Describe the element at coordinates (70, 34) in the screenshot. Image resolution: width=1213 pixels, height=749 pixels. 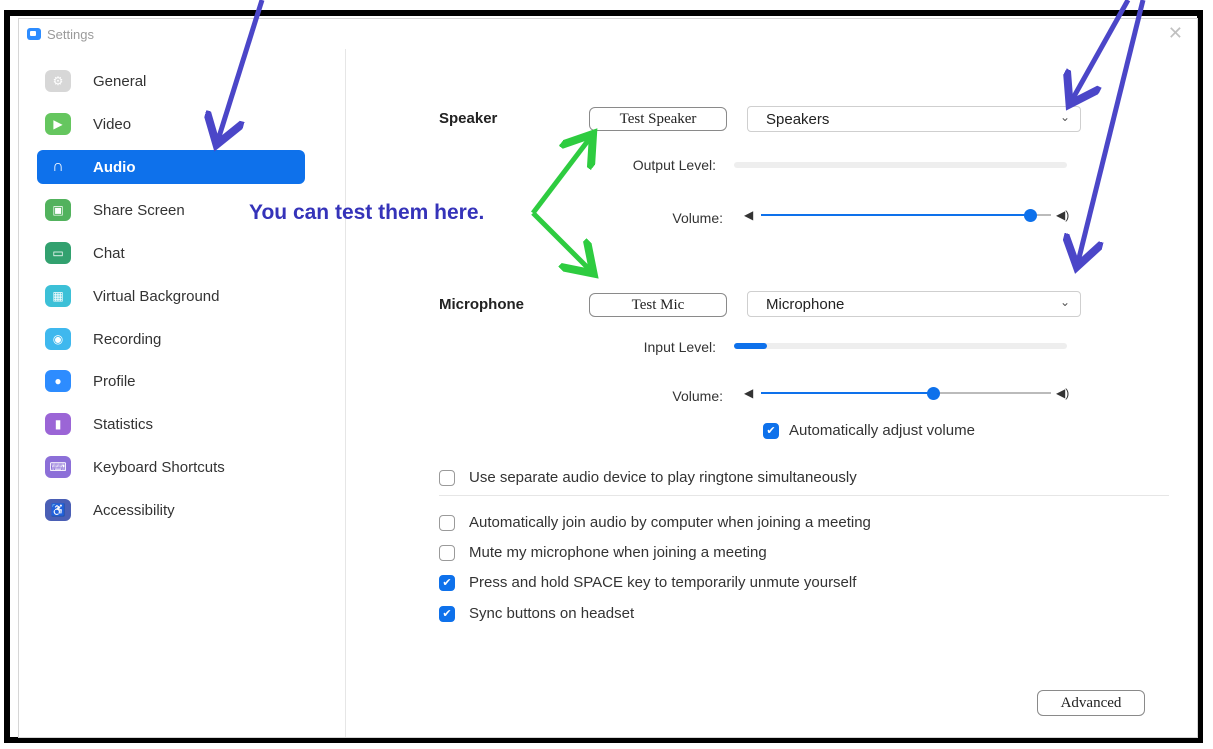
I see `window-title: Settings` at that location.